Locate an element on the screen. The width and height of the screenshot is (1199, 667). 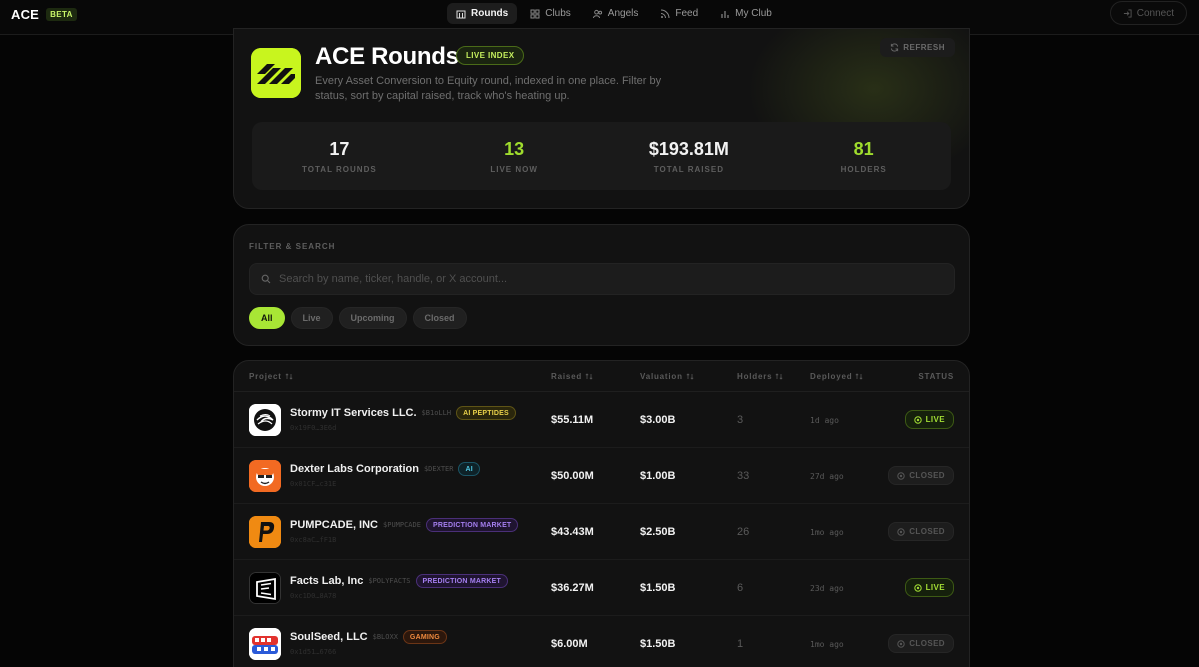
stat-label: LIVE NOW is located at coordinates (514, 169).